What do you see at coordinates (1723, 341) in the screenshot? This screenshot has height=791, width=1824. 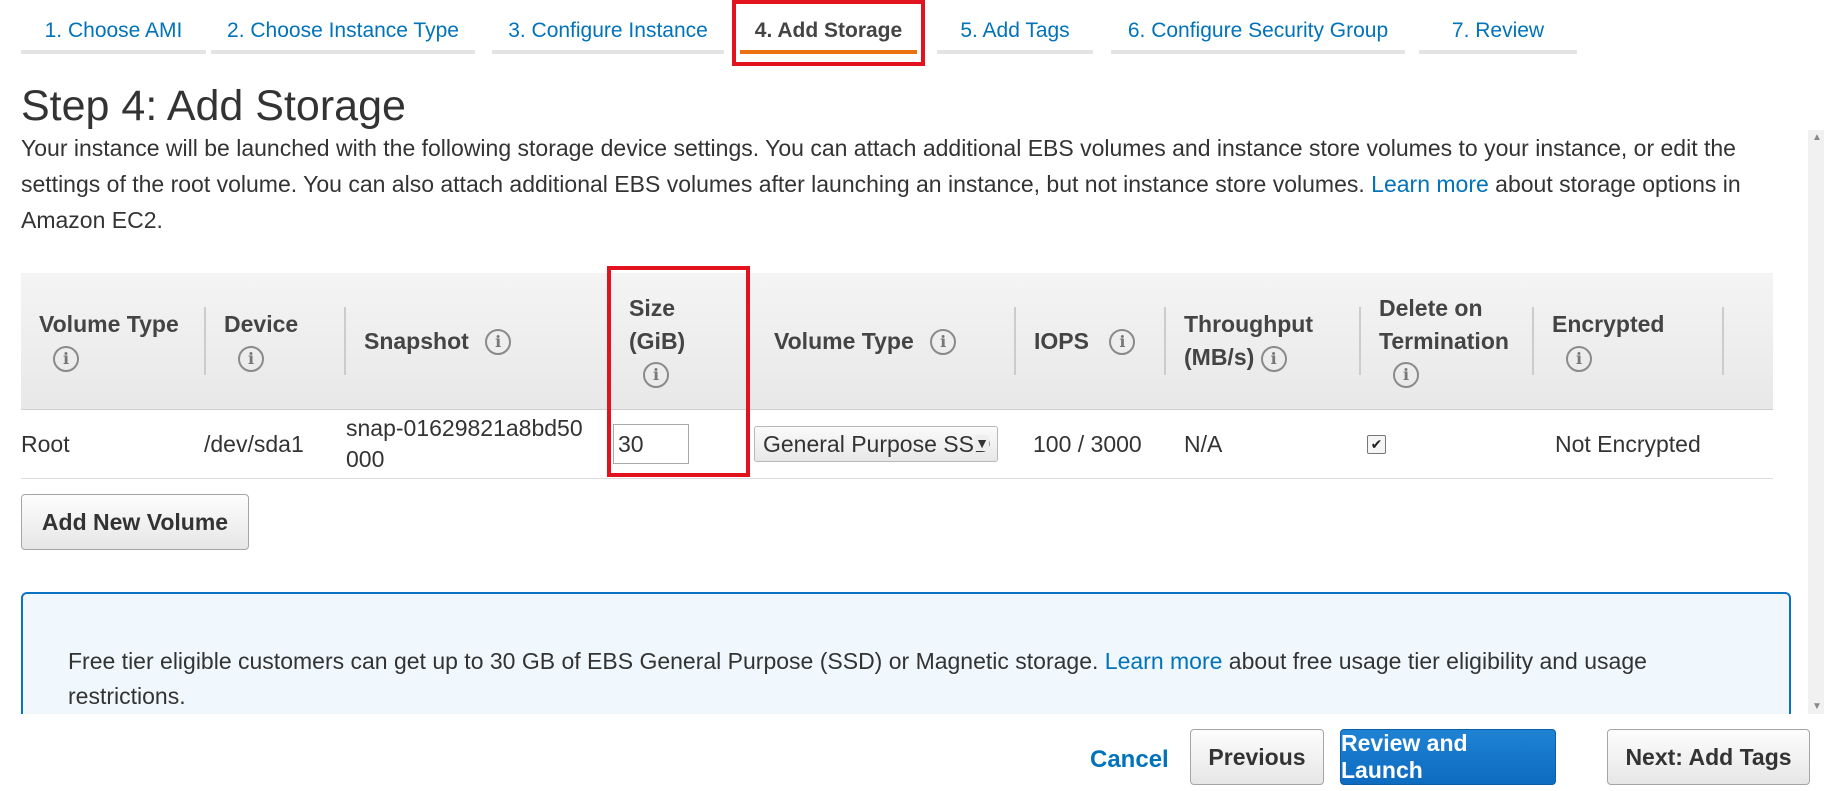 I see `column-divider` at bounding box center [1723, 341].